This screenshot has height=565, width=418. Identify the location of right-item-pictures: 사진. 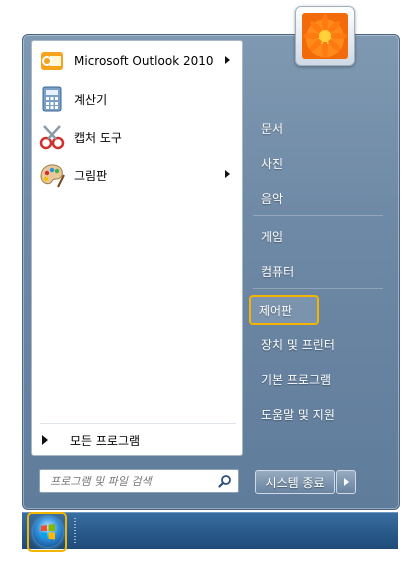
(268, 163).